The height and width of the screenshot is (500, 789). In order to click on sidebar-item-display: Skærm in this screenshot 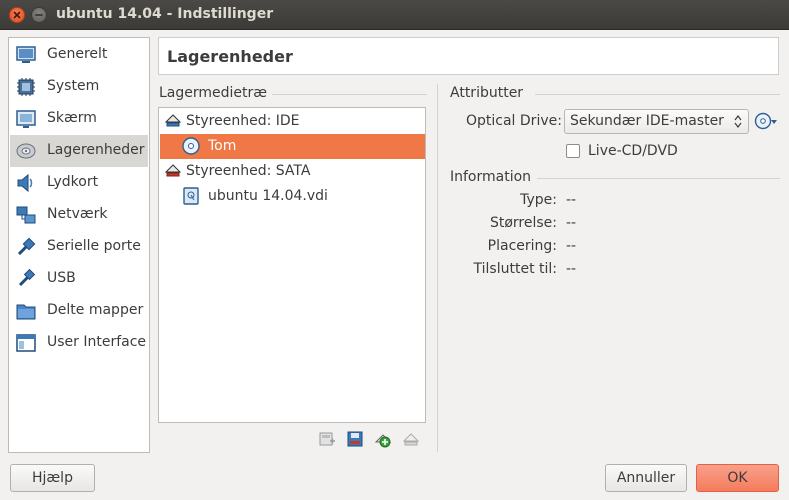, I will do `click(79, 119)`.